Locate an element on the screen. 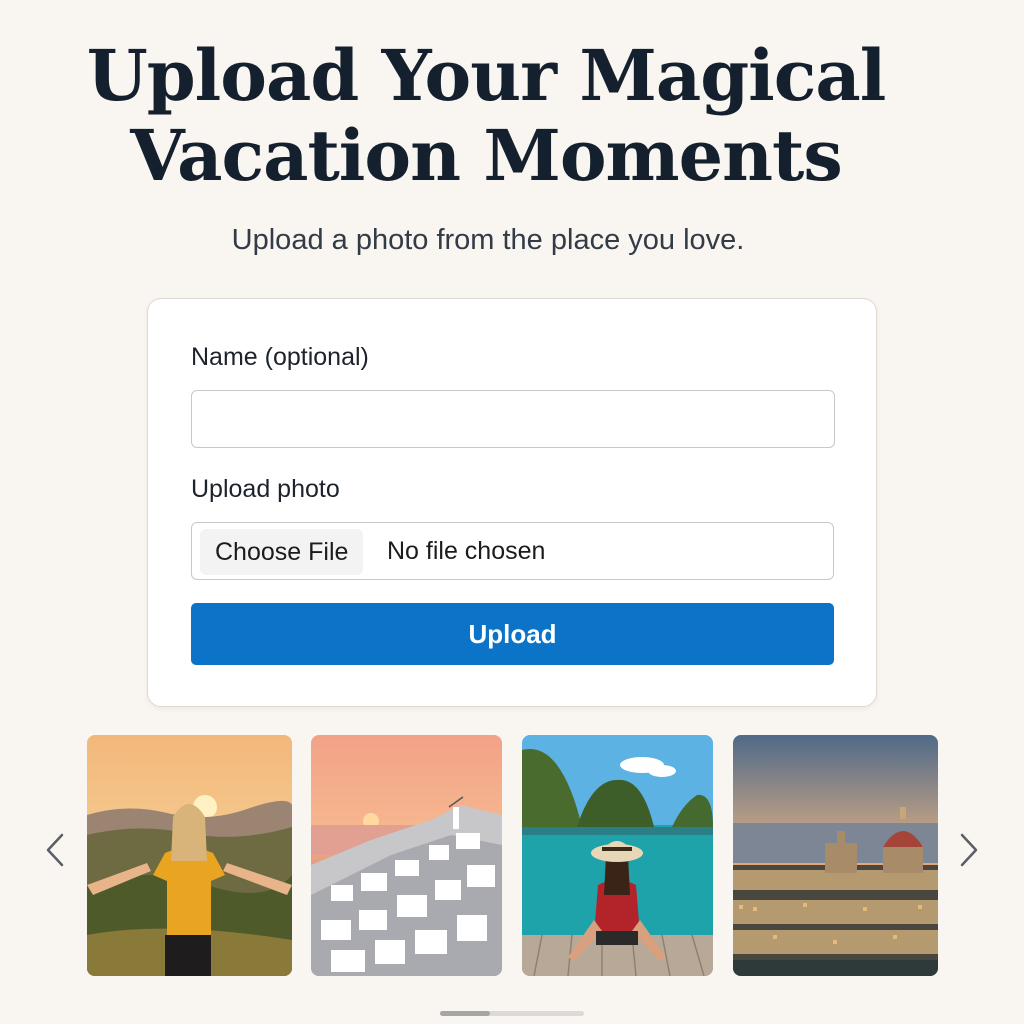 The width and height of the screenshot is (1024, 1024). gallery-photo-dome-city is located at coordinates (835, 855).